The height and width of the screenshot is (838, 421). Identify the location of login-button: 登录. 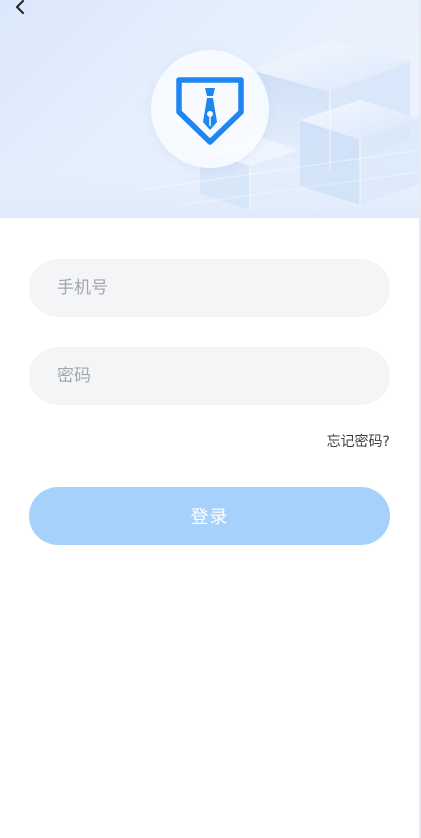
(209, 516).